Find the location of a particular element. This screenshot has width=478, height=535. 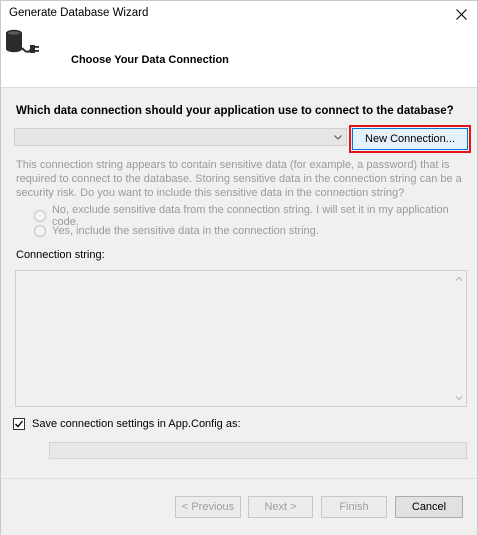

data-connection-dropdown is located at coordinates (180, 137).